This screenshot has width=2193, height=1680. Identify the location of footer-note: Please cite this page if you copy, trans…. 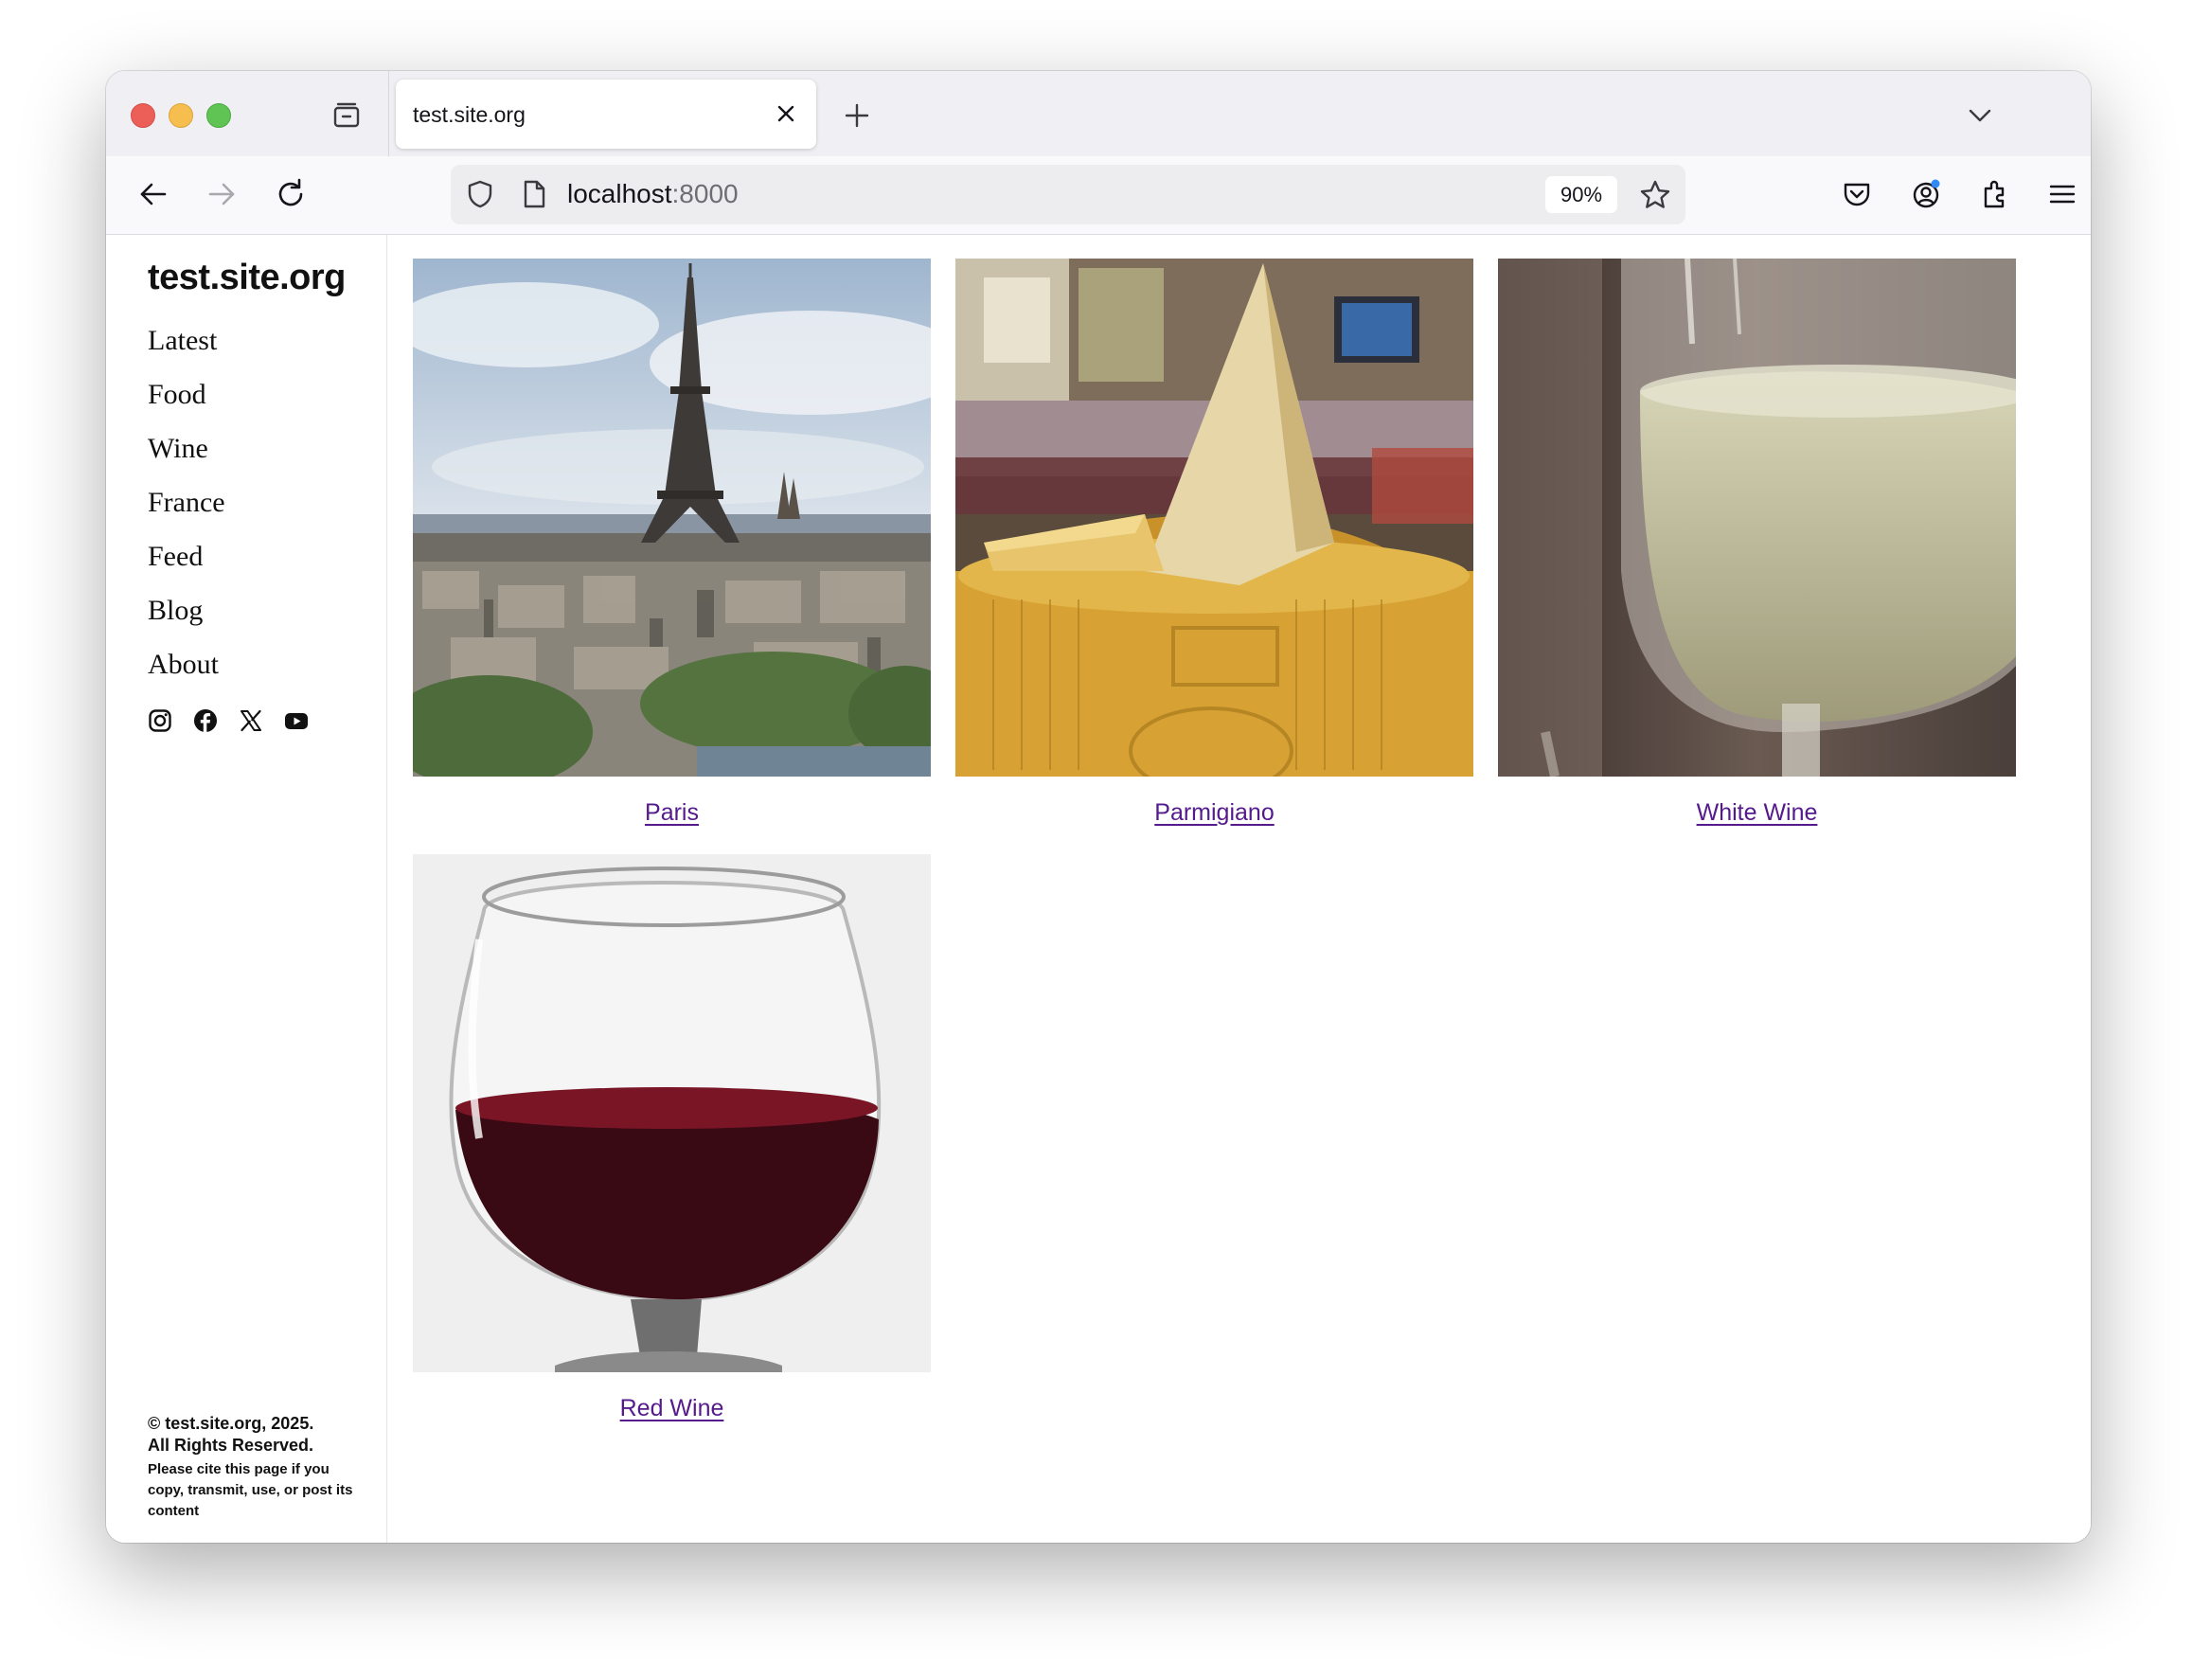
(250, 1490).